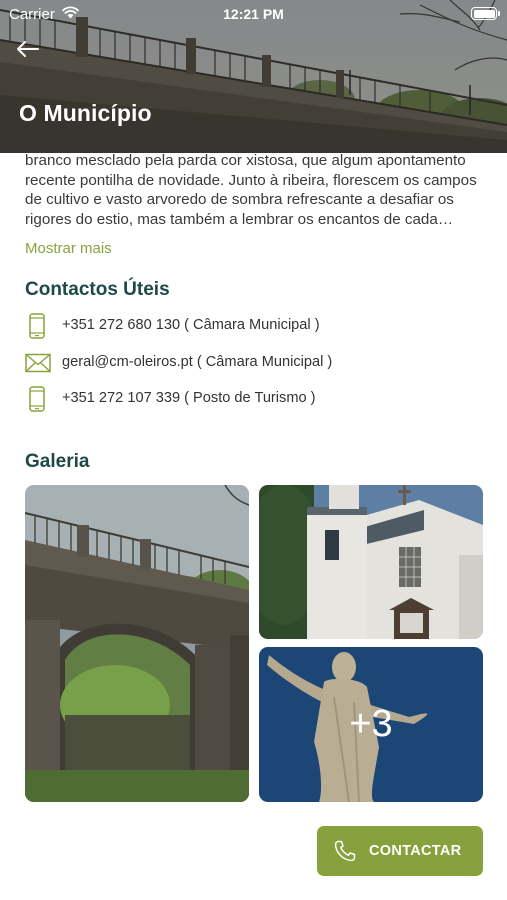 Image resolution: width=507 pixels, height=900 pixels. I want to click on contactar-button-label: CONTACTAR, so click(415, 851).